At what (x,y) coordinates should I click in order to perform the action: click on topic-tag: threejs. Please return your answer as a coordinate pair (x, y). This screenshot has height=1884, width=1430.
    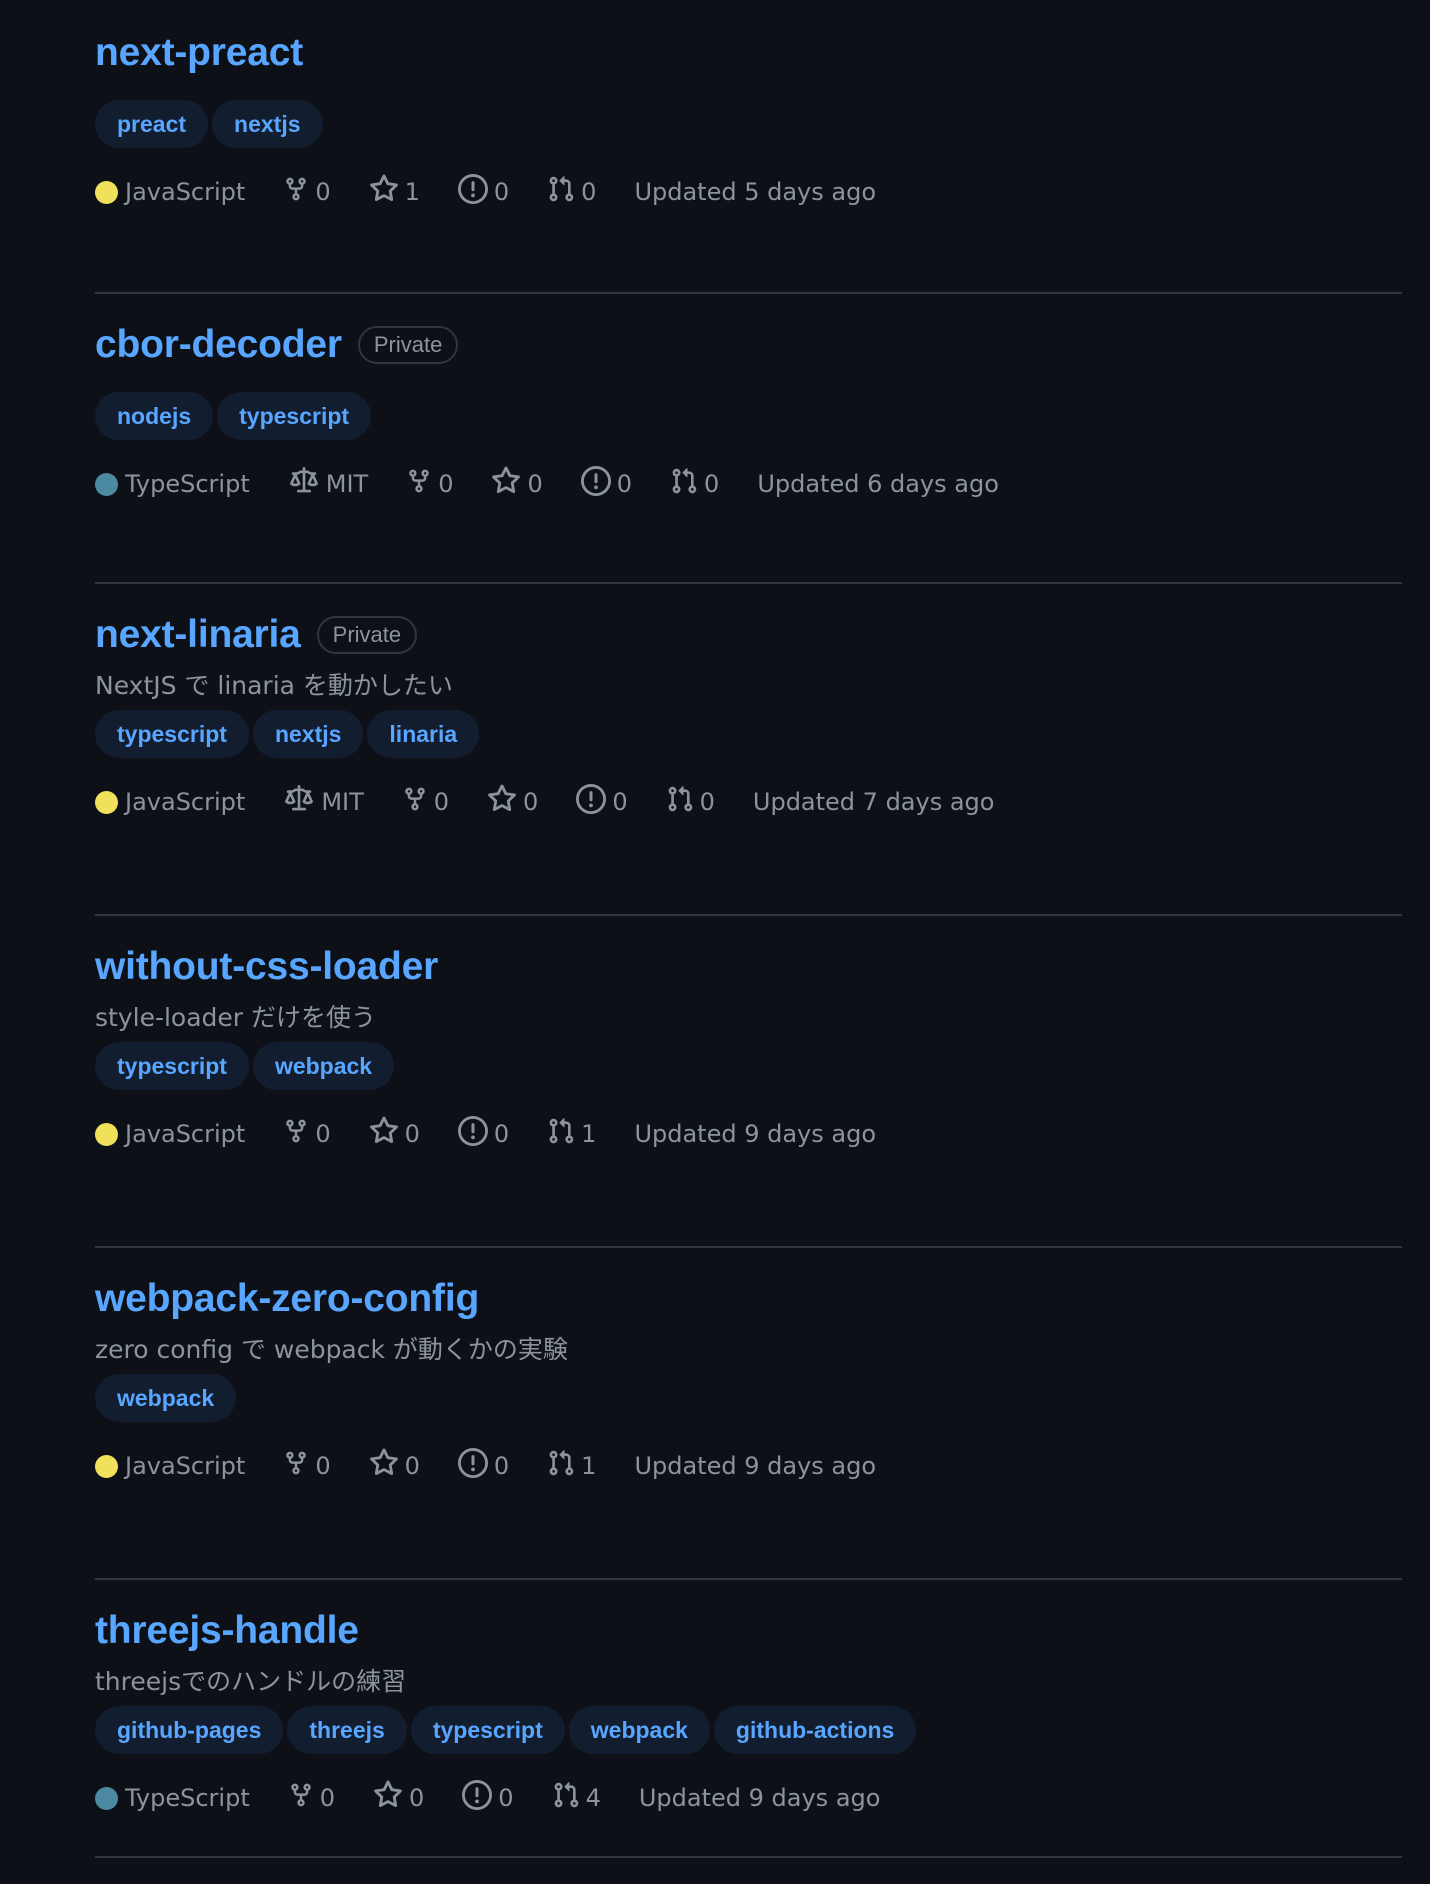
    Looking at the image, I should click on (347, 1730).